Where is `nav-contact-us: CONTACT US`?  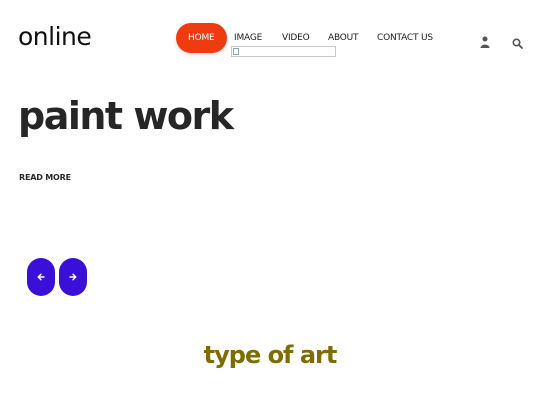
nav-contact-us: CONTACT US is located at coordinates (405, 38).